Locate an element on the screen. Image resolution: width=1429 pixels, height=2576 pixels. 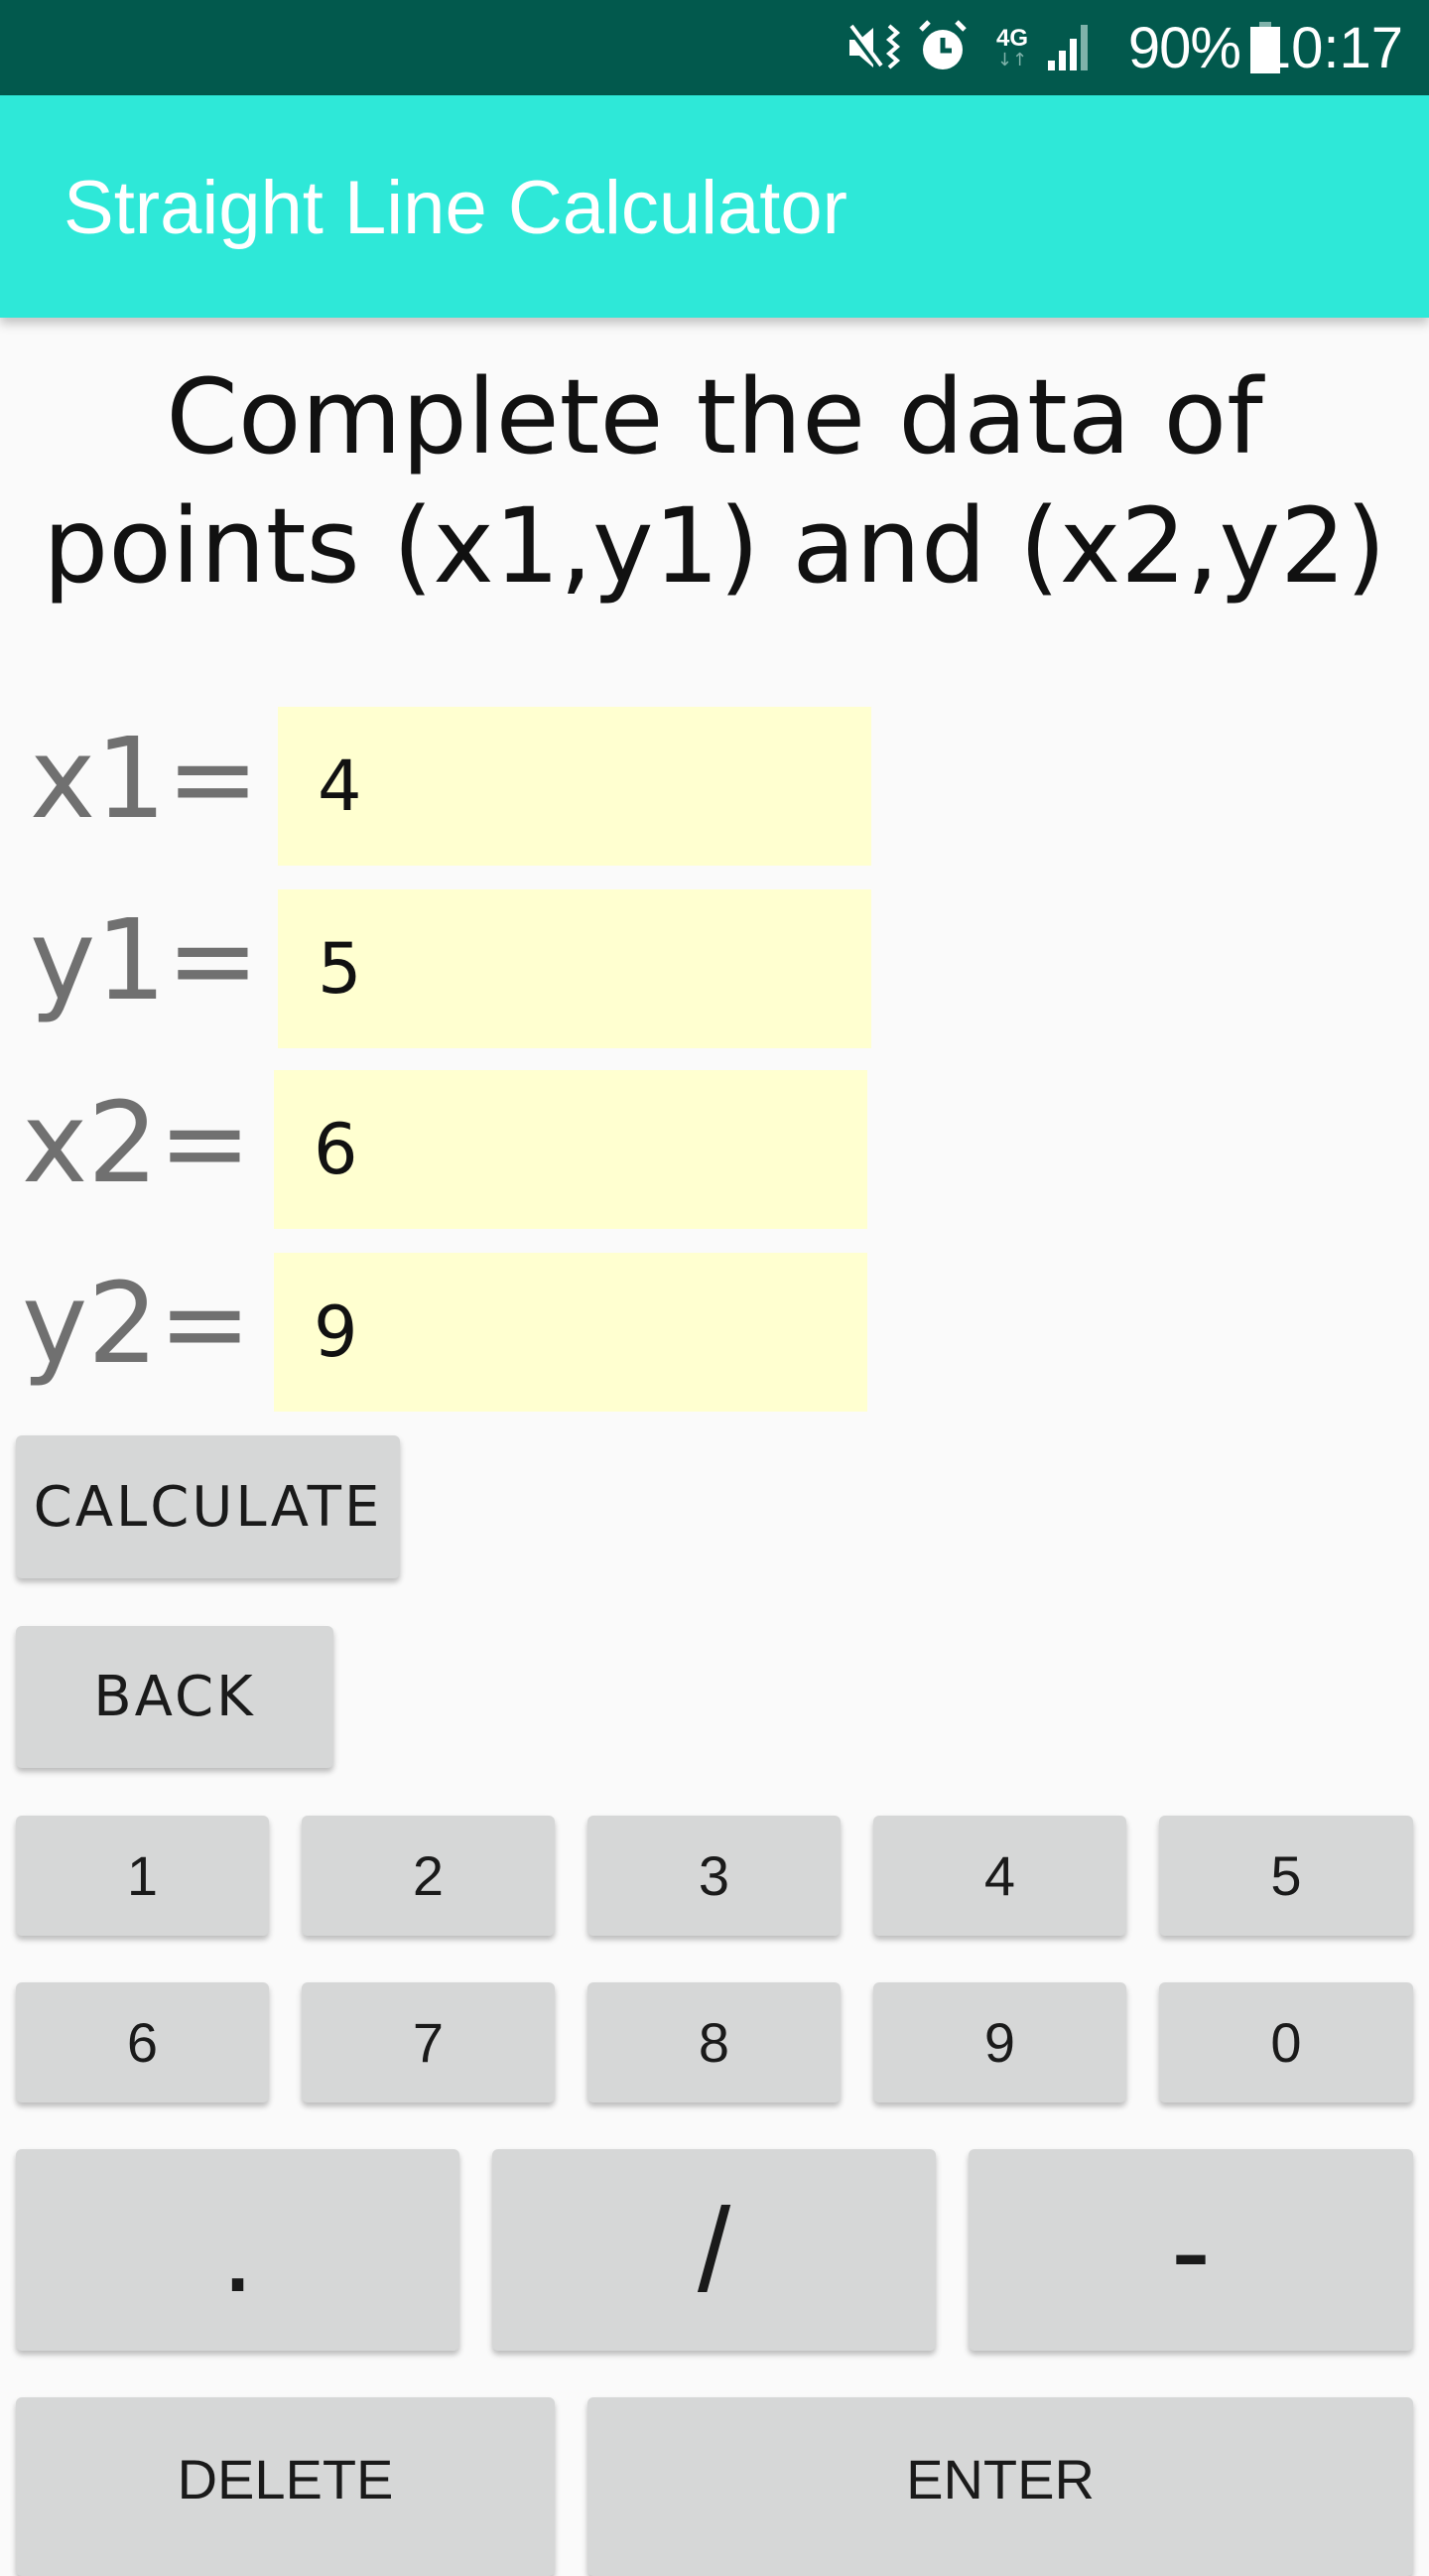
4g-data-icon: 4G ↓↑ is located at coordinates (1011, 47).